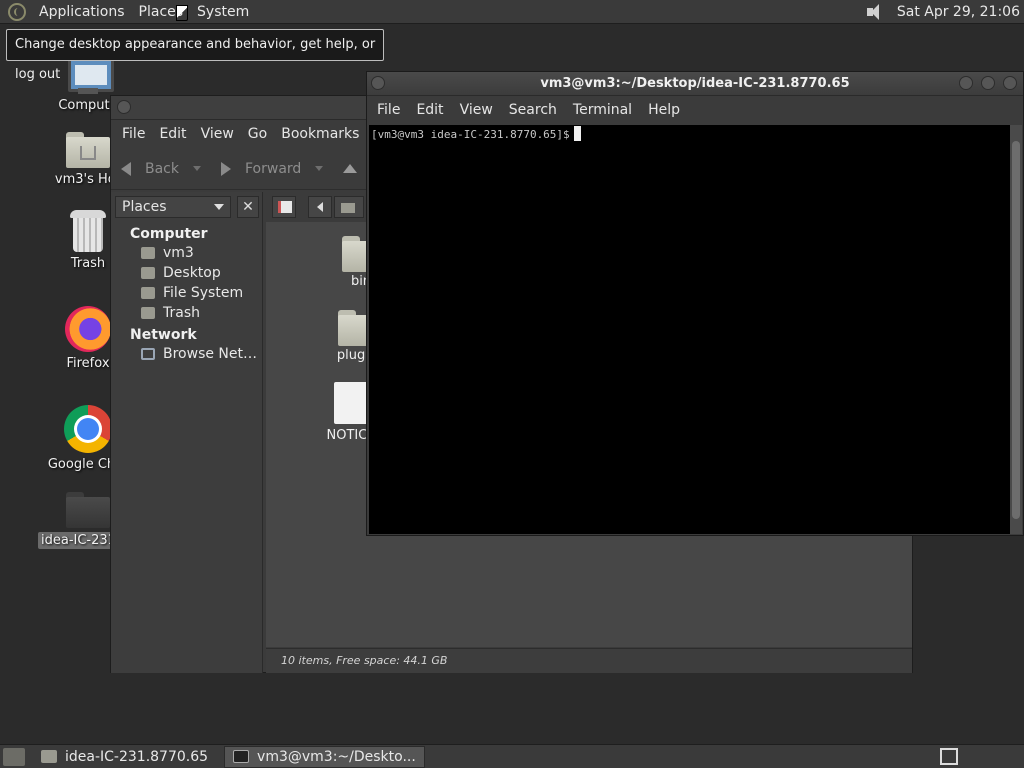 The image size is (1024, 768). I want to click on forward-button: Forward, so click(272, 168).